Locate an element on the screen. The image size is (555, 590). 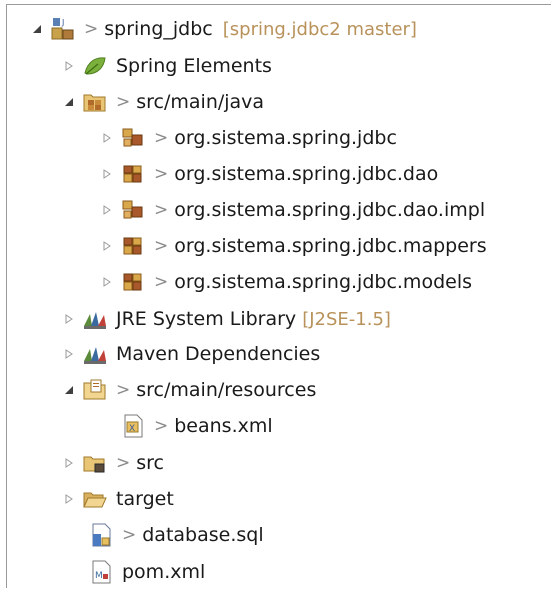
xml-file-icon: X is located at coordinates (133, 426).